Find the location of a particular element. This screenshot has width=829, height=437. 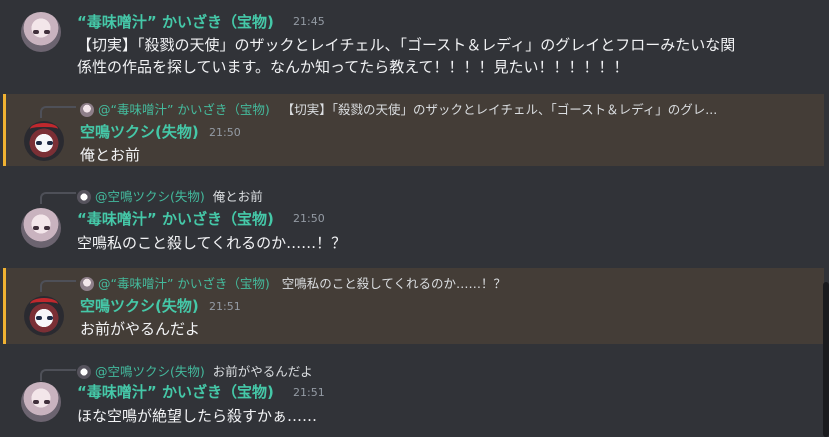

reply-preview: @空鳴ツクシ(失物) お前がやるんだよ is located at coordinates (195, 370).